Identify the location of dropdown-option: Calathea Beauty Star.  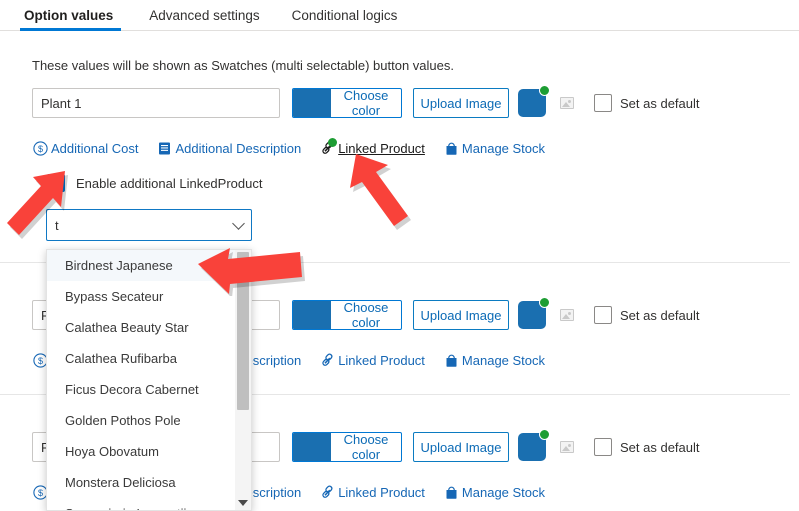
(142, 327).